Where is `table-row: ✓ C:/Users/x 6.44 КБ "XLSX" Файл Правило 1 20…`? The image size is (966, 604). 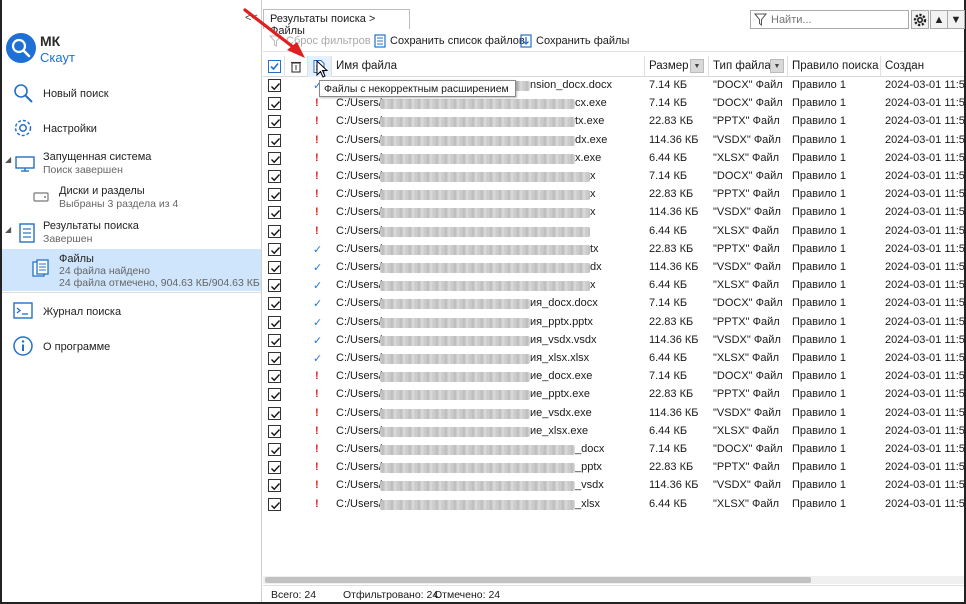 table-row: ✓ C:/Users/x 6.44 КБ "XLSX" Файл Правило 1 20… is located at coordinates (613, 286).